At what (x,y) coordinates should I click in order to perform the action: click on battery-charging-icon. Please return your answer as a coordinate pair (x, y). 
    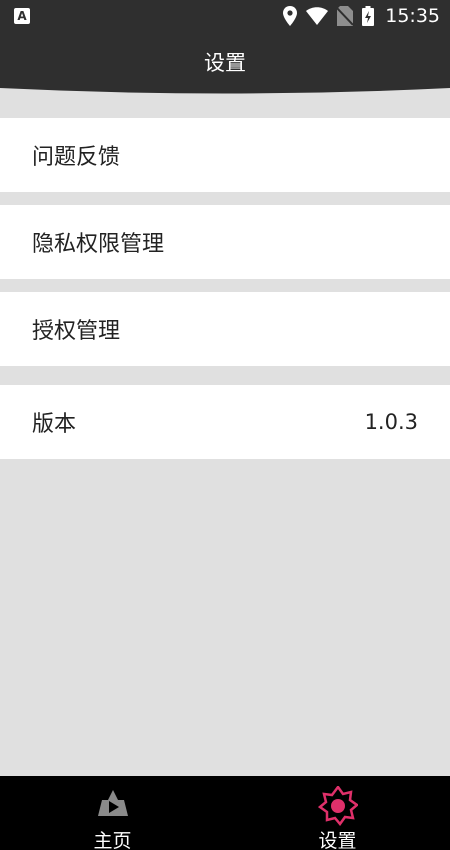
    Looking at the image, I should click on (368, 16).